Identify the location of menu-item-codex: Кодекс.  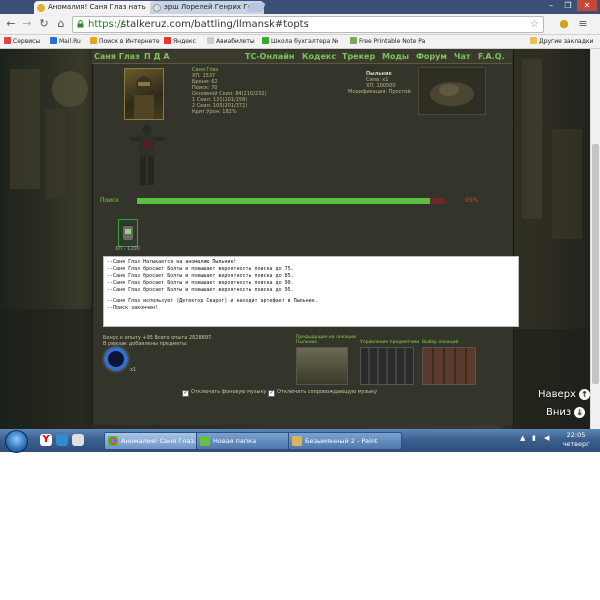
(319, 56).